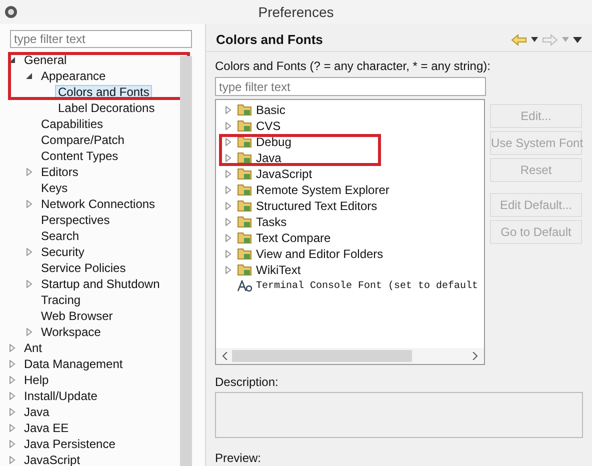 Image resolution: width=592 pixels, height=466 pixels. What do you see at coordinates (269, 158) in the screenshot?
I see `list-item: Java` at bounding box center [269, 158].